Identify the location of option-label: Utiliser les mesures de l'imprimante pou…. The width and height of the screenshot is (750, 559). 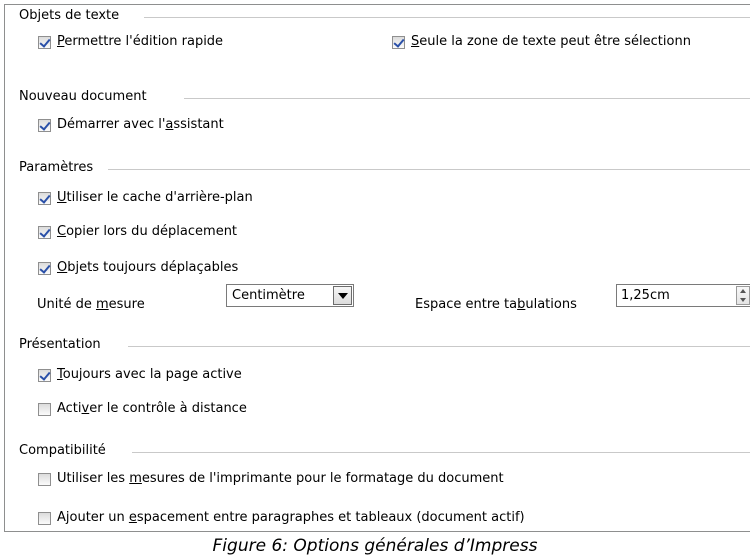
(280, 478).